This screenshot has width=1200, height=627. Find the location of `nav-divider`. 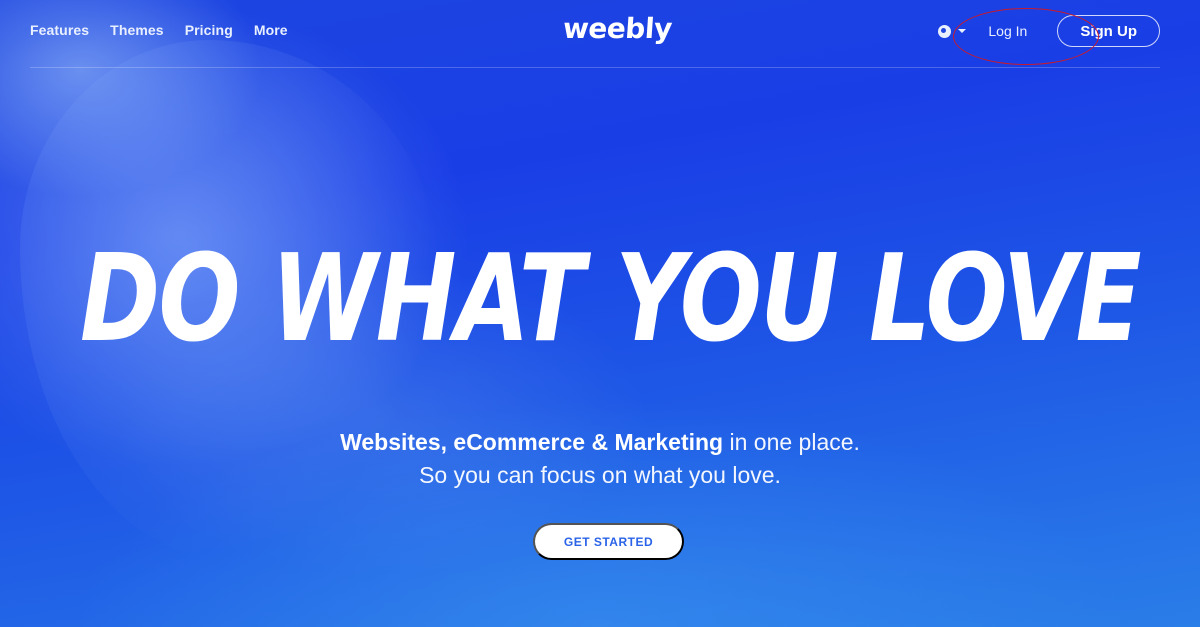

nav-divider is located at coordinates (595, 67).